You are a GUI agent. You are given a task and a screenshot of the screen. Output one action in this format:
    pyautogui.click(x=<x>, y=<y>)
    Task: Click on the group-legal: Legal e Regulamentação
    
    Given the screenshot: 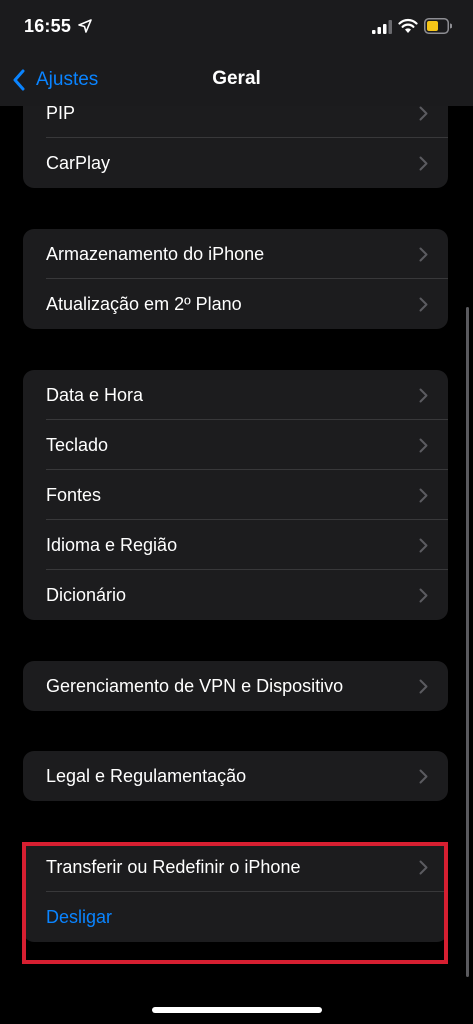 What is the action you would take?
    pyautogui.click(x=235, y=776)
    